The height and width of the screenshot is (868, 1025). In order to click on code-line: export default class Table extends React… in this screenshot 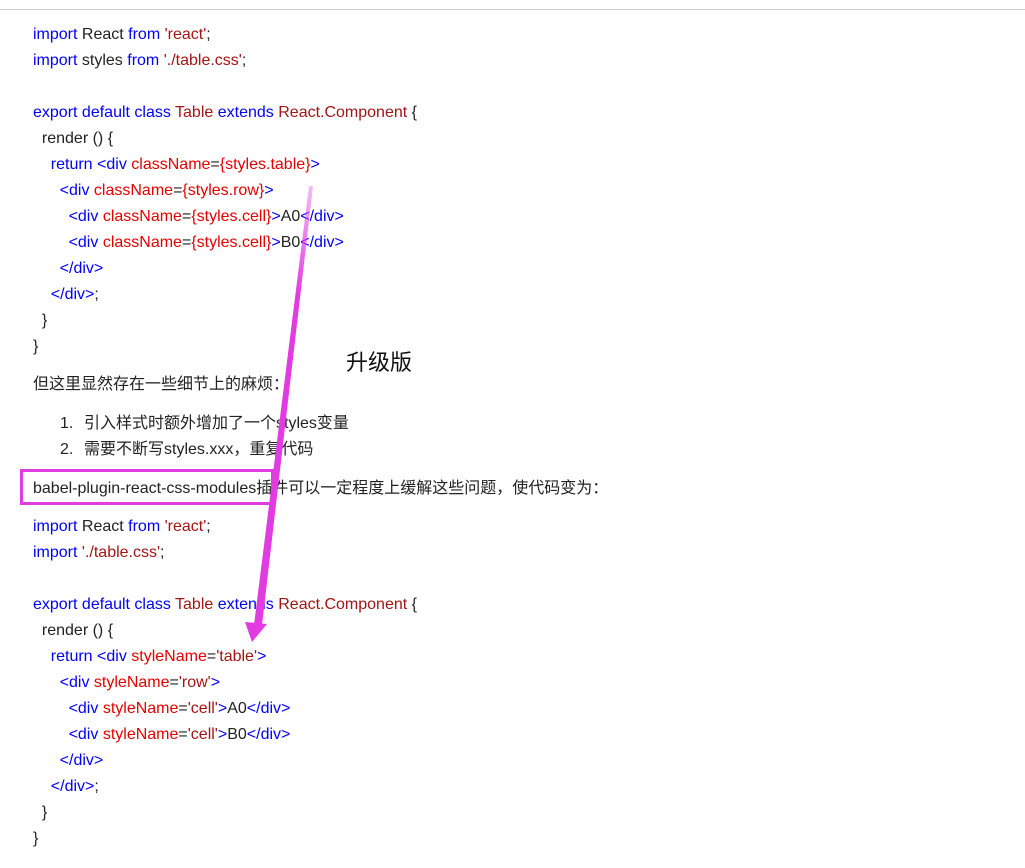, I will do `click(225, 605)`.